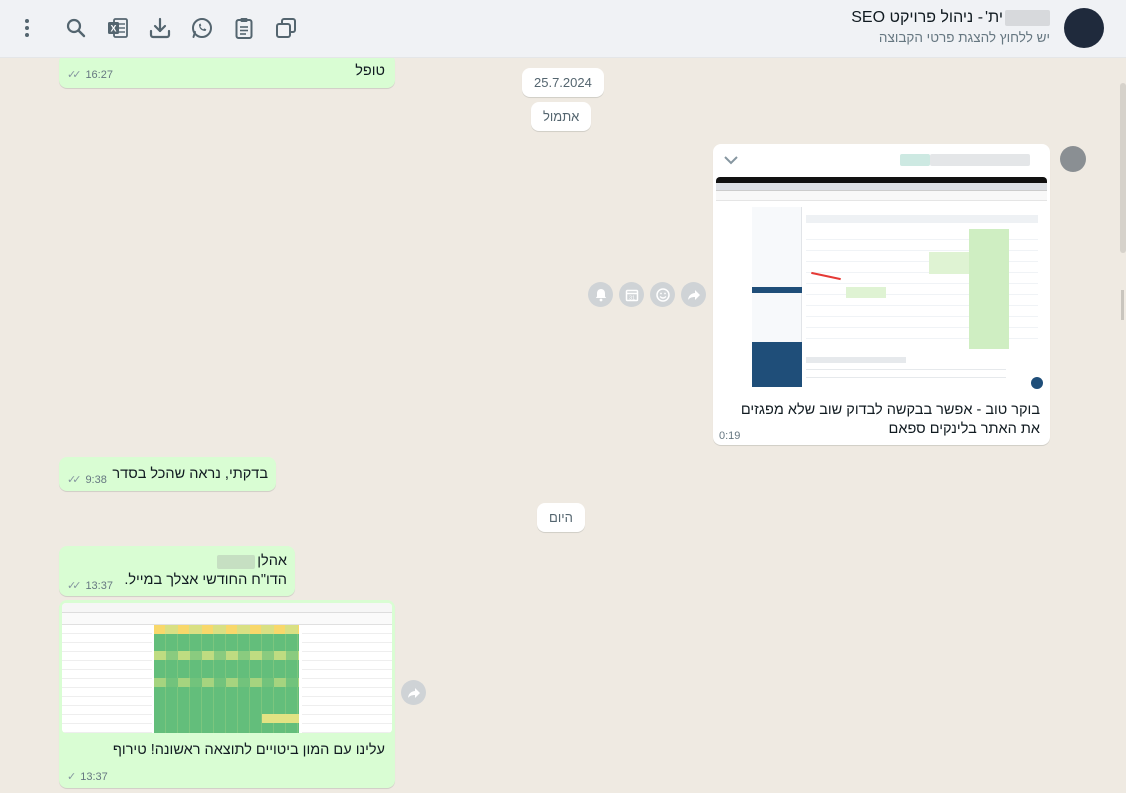 The height and width of the screenshot is (793, 1126). What do you see at coordinates (1122, 305) in the screenshot?
I see `scrollbar-marker` at bounding box center [1122, 305].